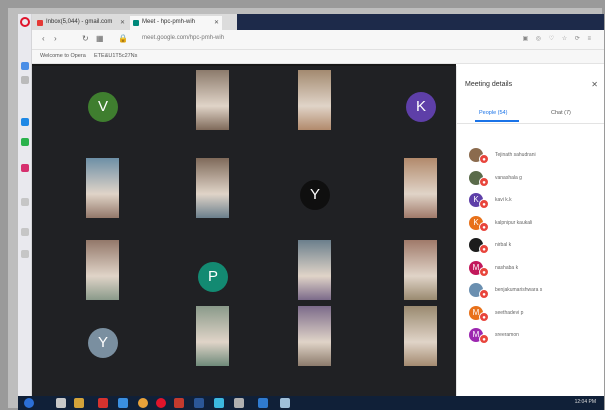 The width and height of the screenshot is (605, 410). Describe the element at coordinates (25, 80) in the screenshot. I see `history-icon` at that location.